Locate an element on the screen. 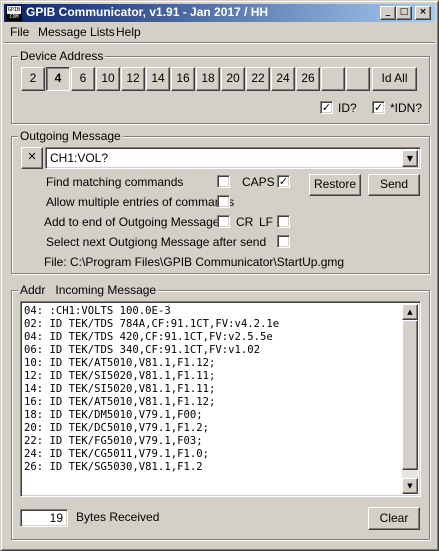  incoming-label-bar: Addr Incoming Message is located at coordinates (88, 290).